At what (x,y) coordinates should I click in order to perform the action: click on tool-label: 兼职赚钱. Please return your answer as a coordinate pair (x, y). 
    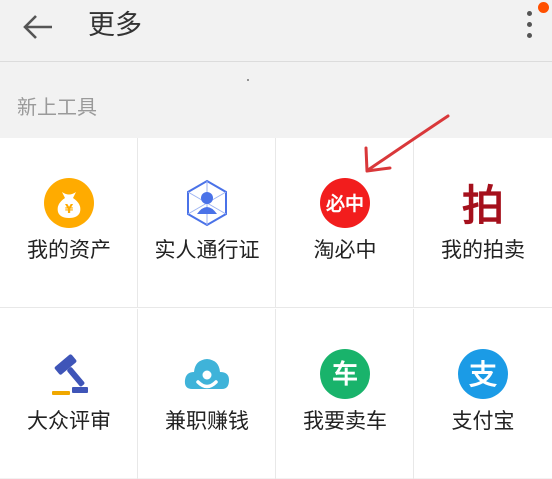
    Looking at the image, I should click on (207, 421).